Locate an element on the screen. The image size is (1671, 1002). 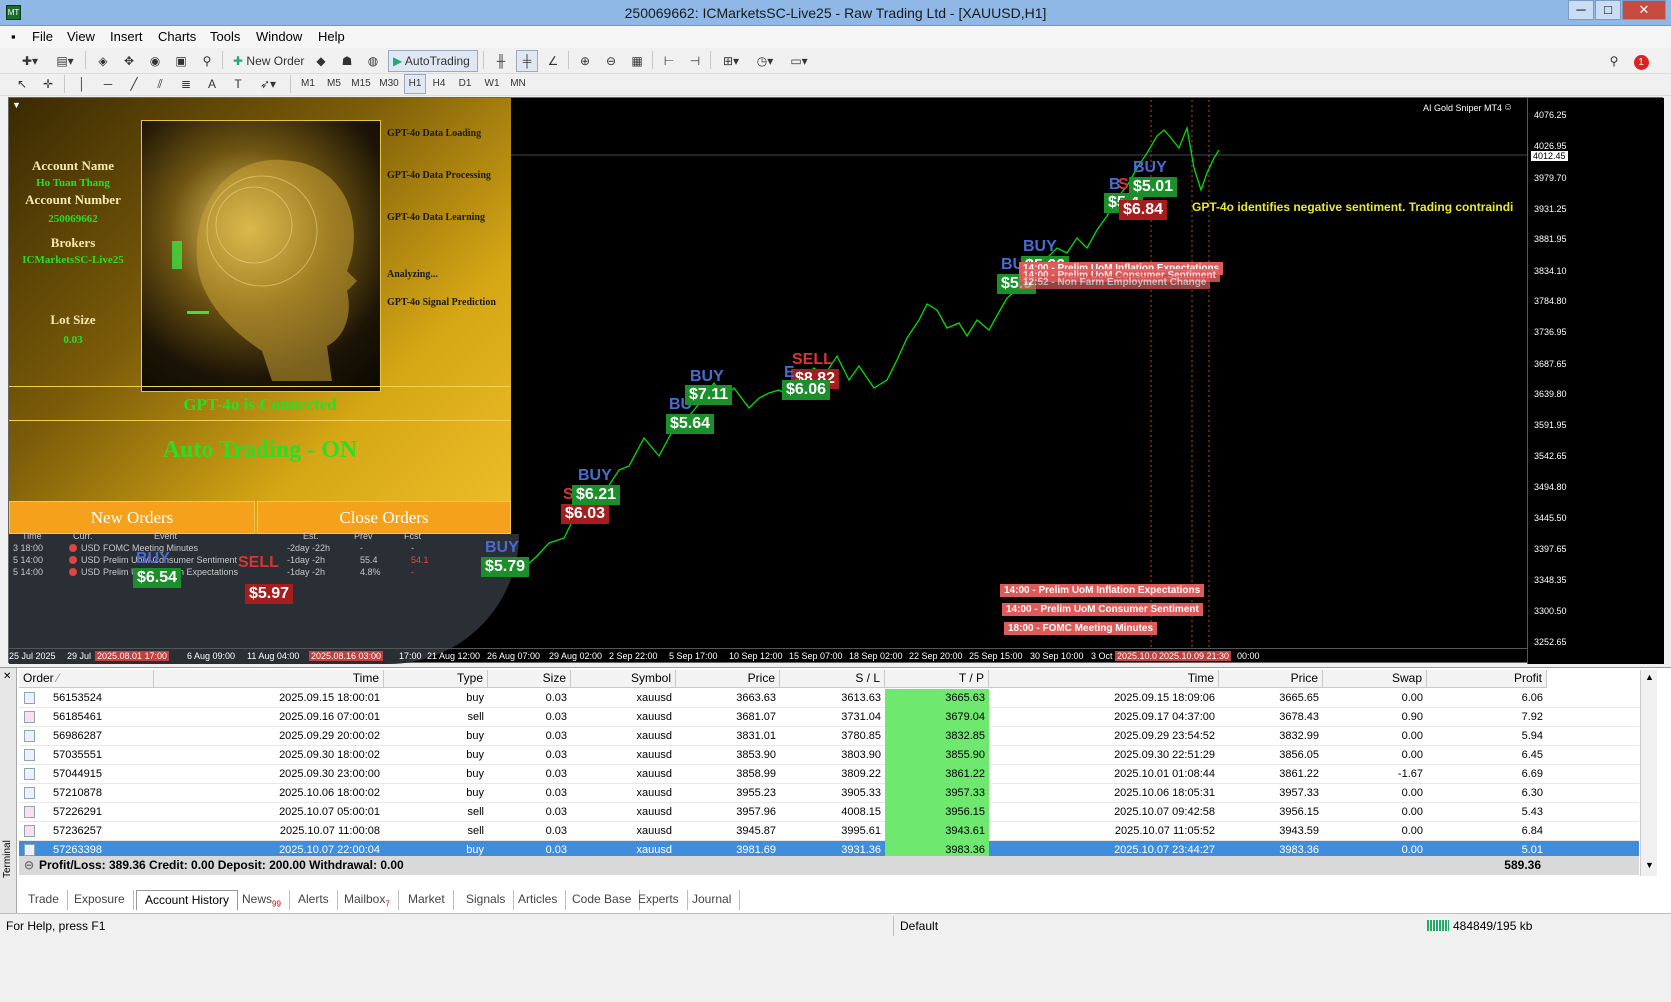
menu-tools: Tools is located at coordinates (225, 36).